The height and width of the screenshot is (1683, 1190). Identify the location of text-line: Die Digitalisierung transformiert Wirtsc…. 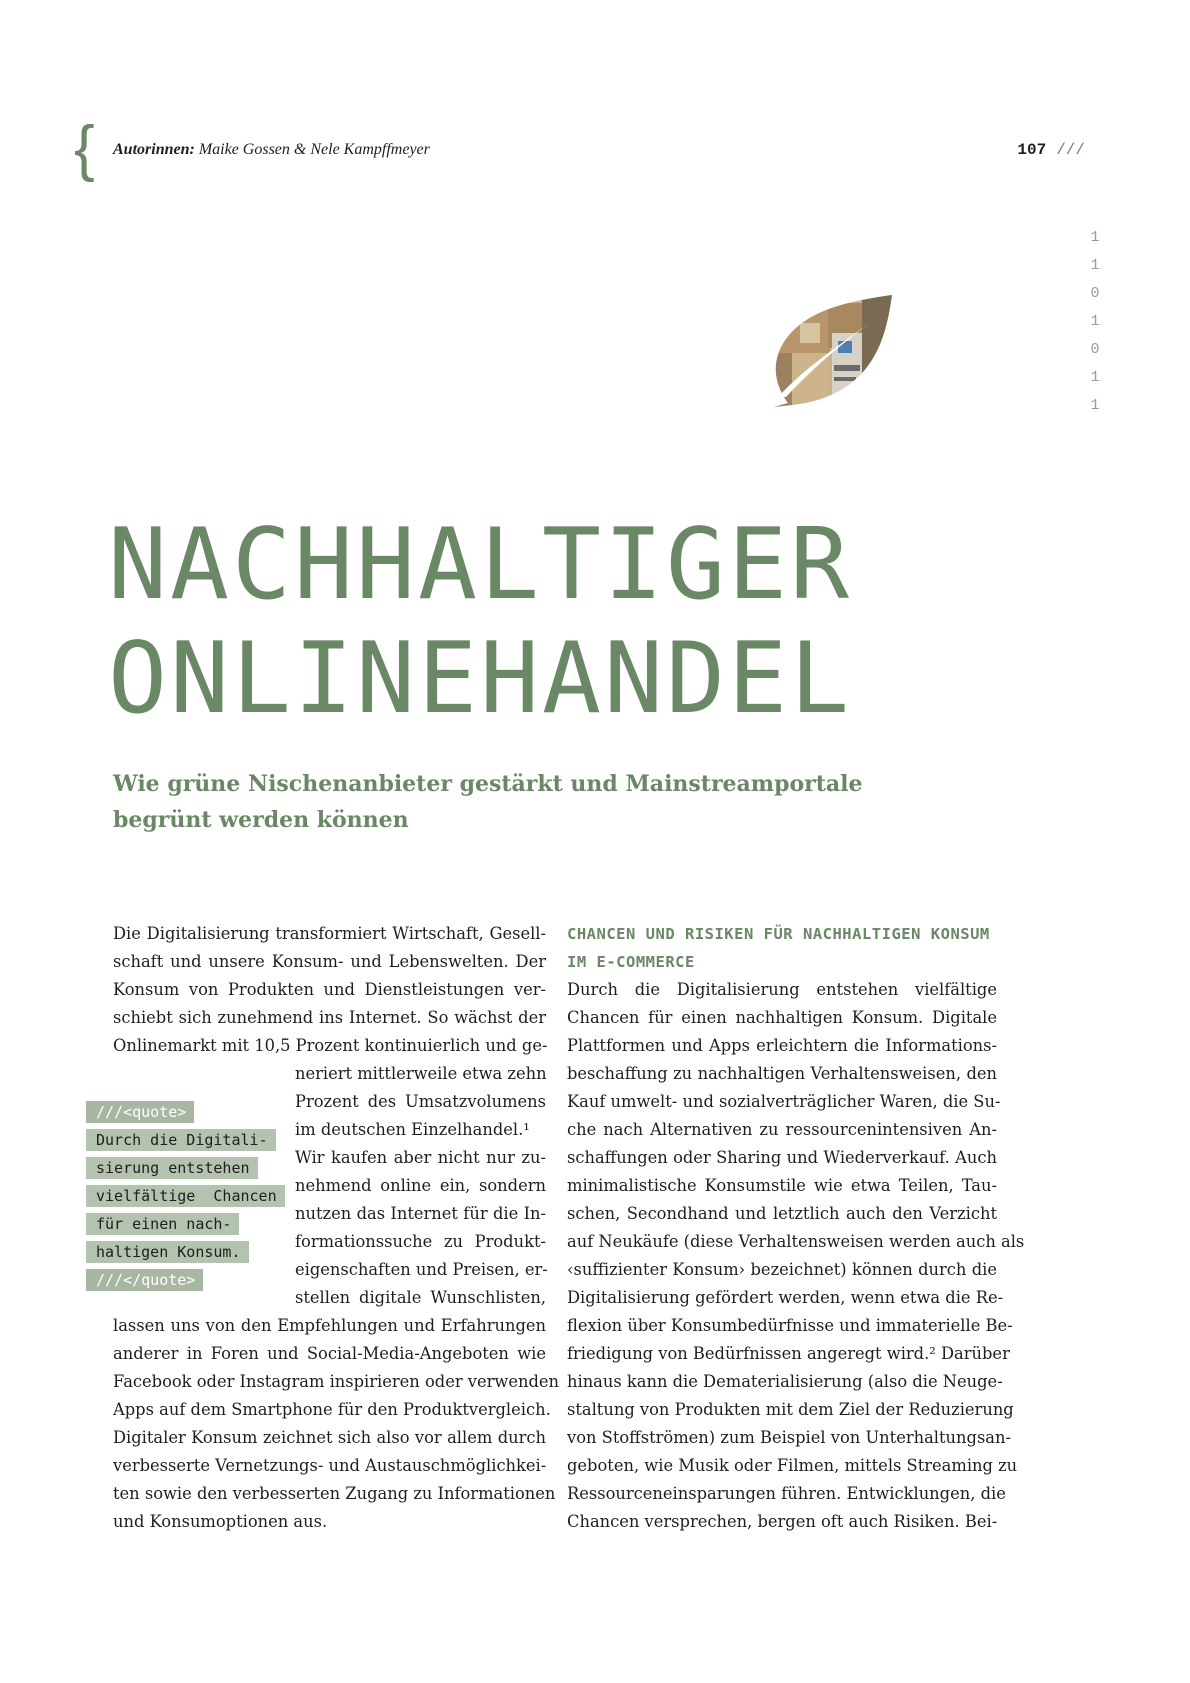
(329, 933).